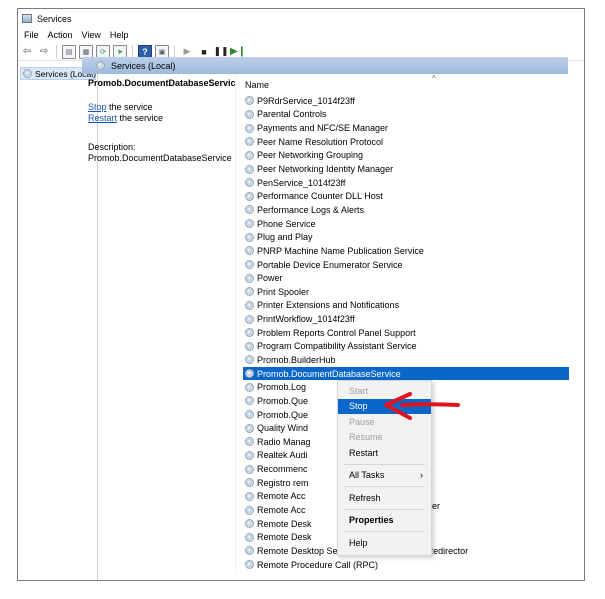  I want to click on sort-ascending-icon: ^, so click(434, 78).